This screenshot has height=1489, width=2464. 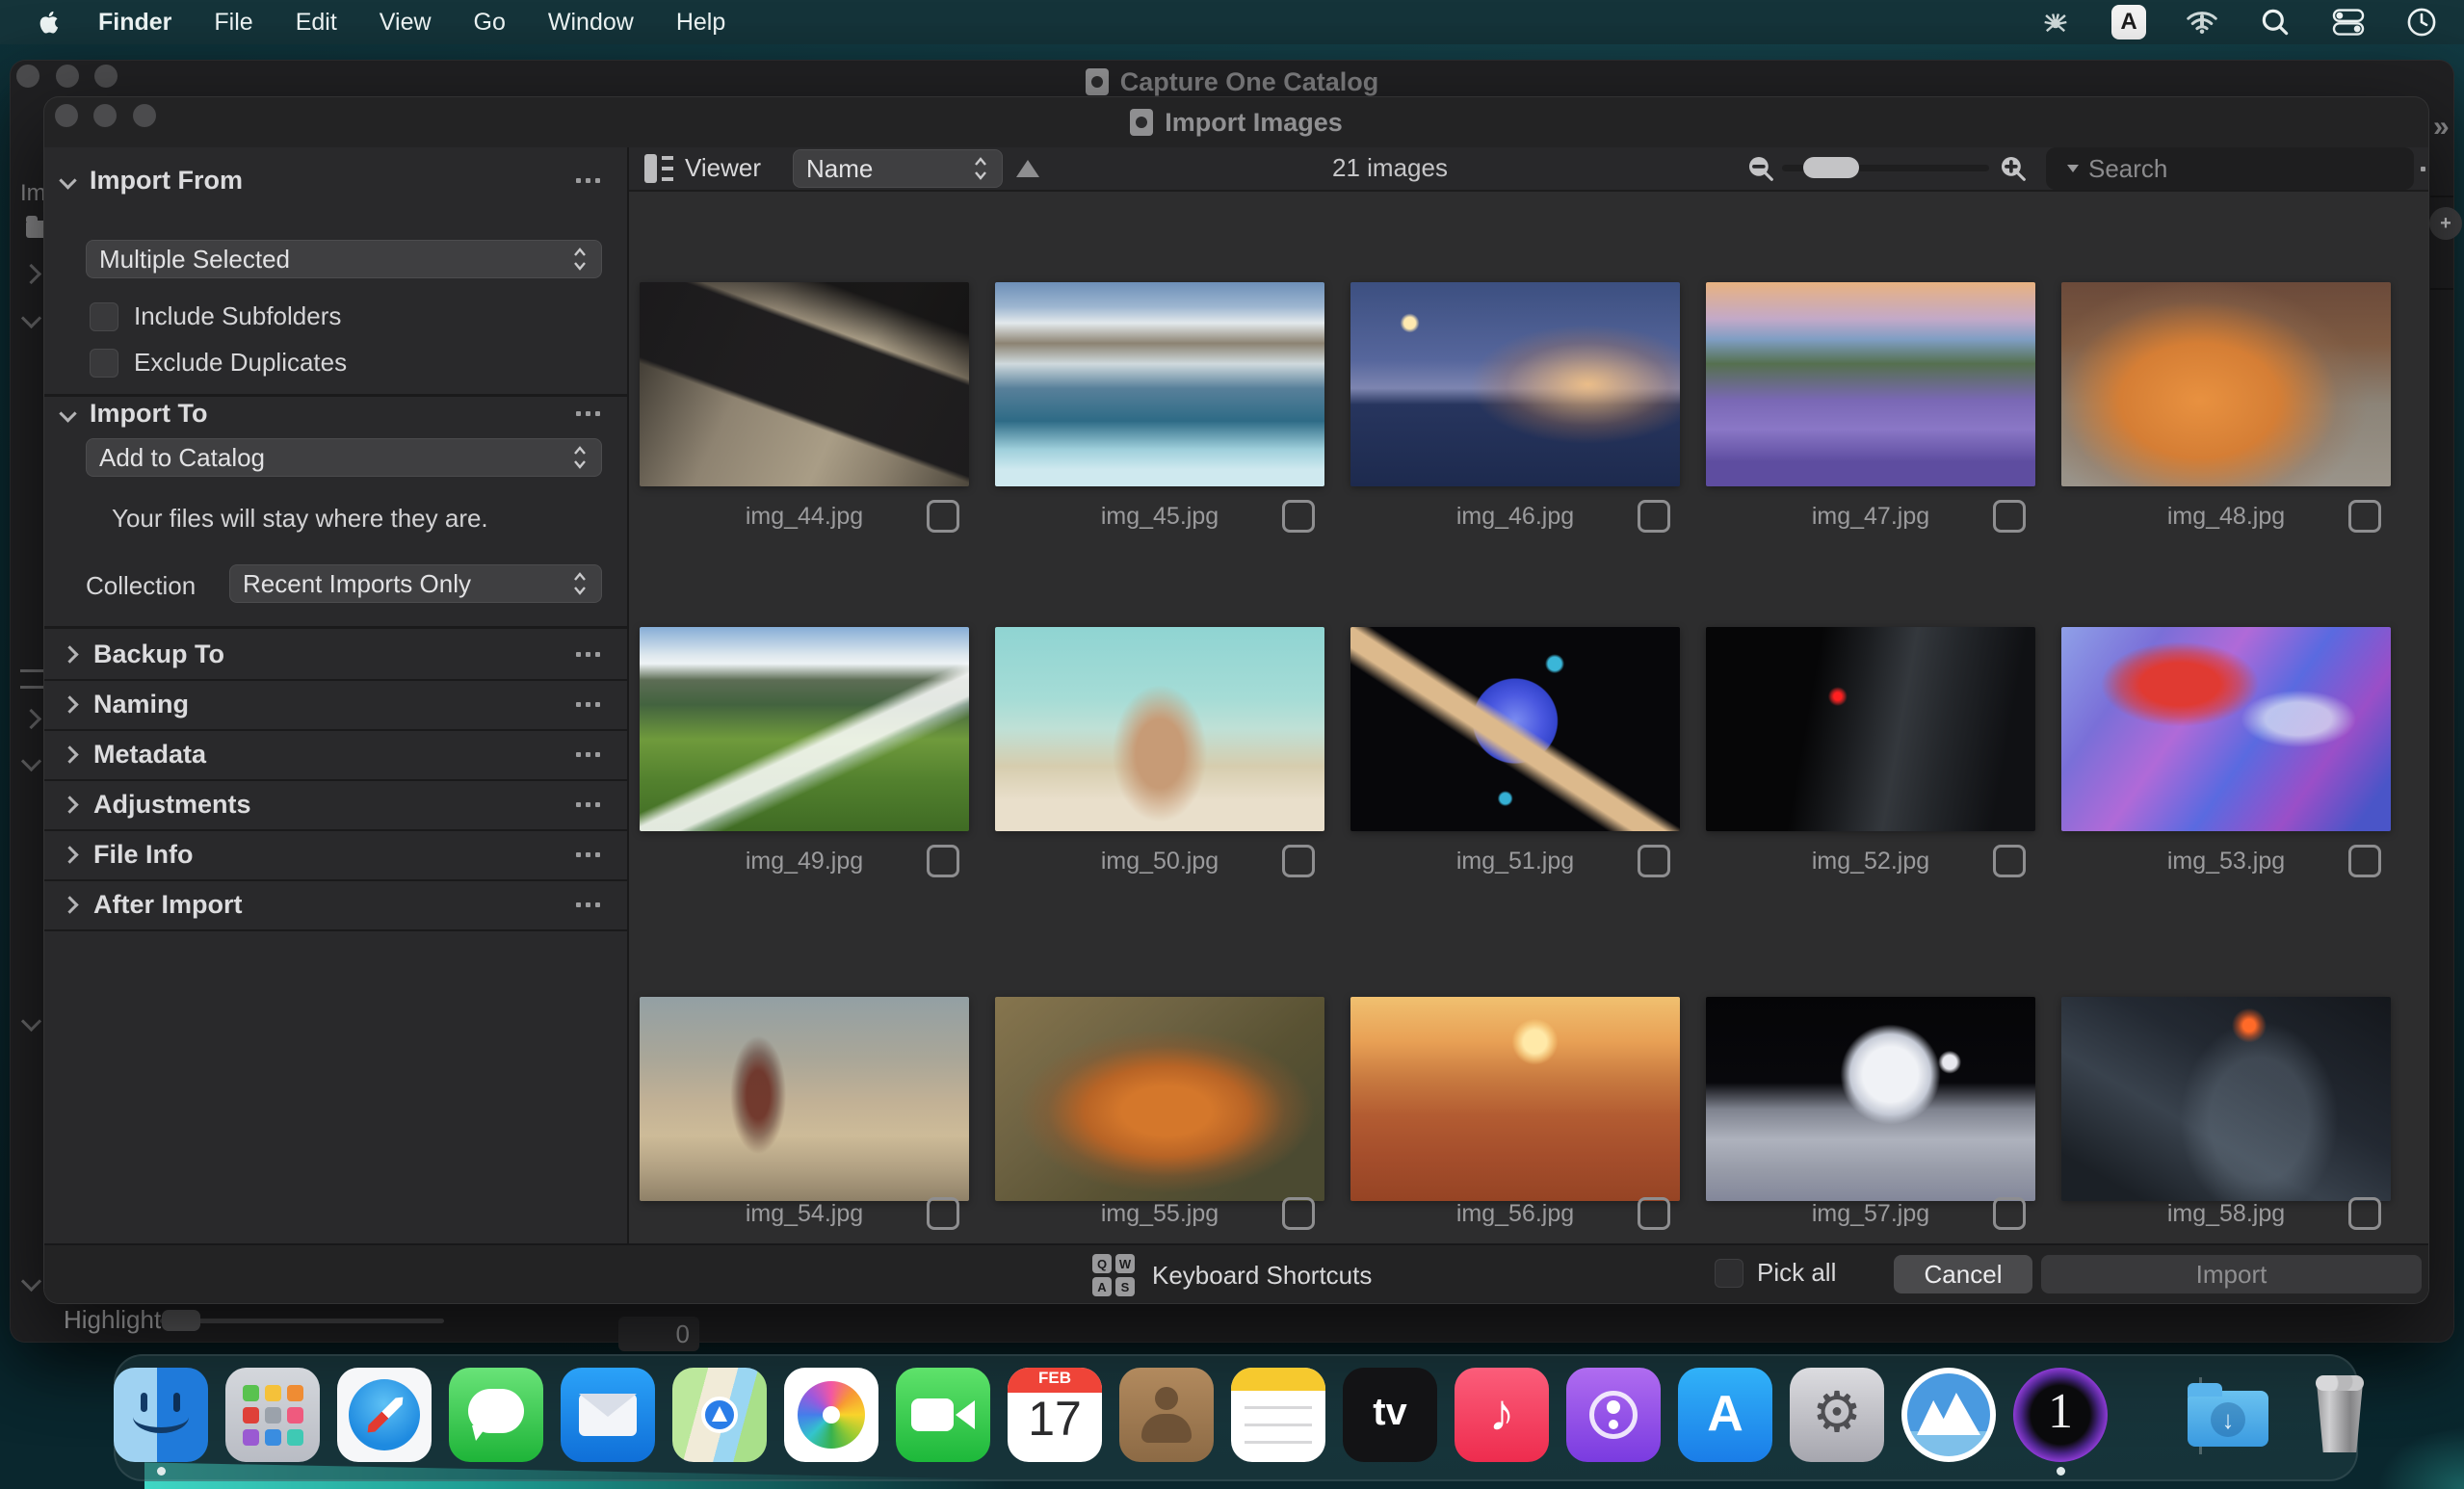 I want to click on menu-item-file: File, so click(x=233, y=23).